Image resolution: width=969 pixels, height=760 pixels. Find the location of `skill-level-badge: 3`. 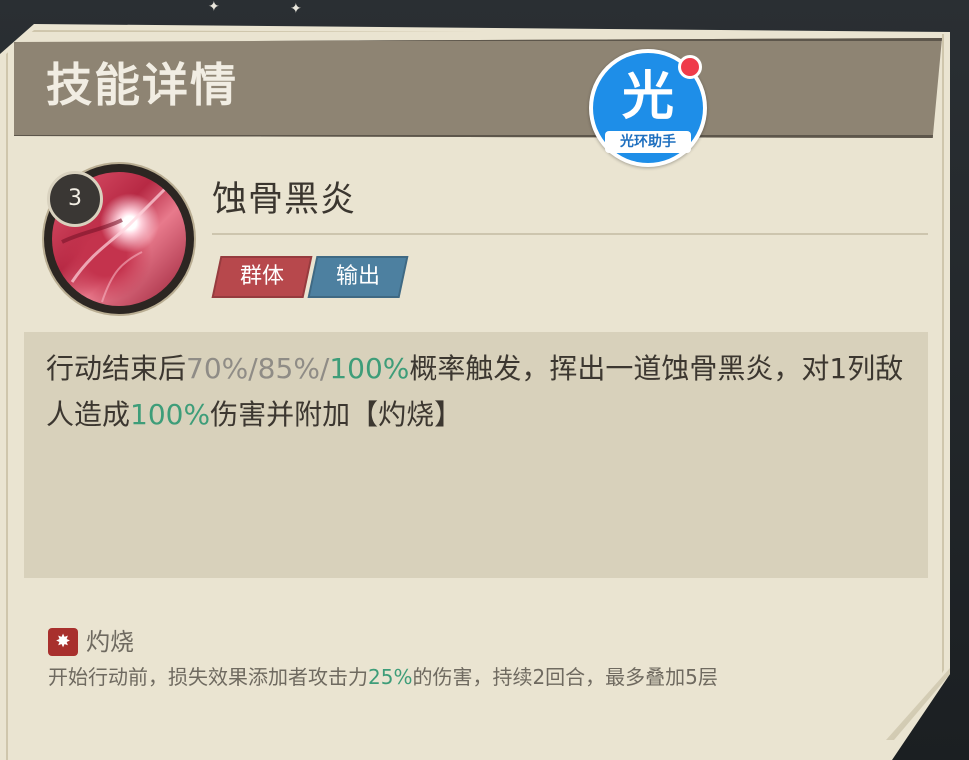

skill-level-badge: 3 is located at coordinates (75, 199).